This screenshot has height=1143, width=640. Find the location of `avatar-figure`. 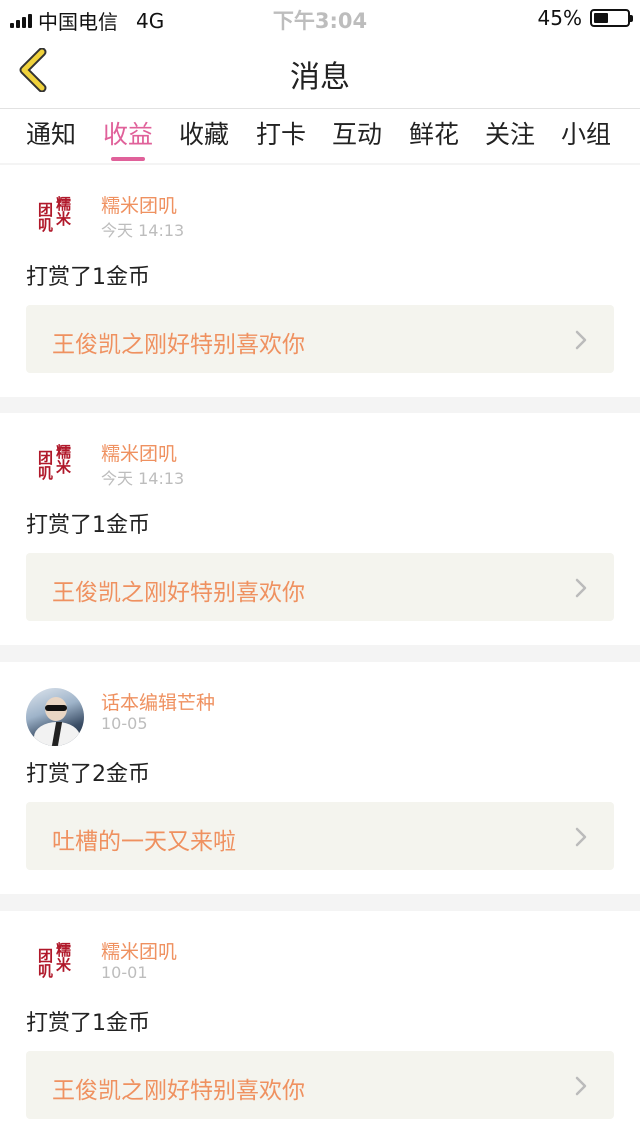

avatar-figure is located at coordinates (56, 708).